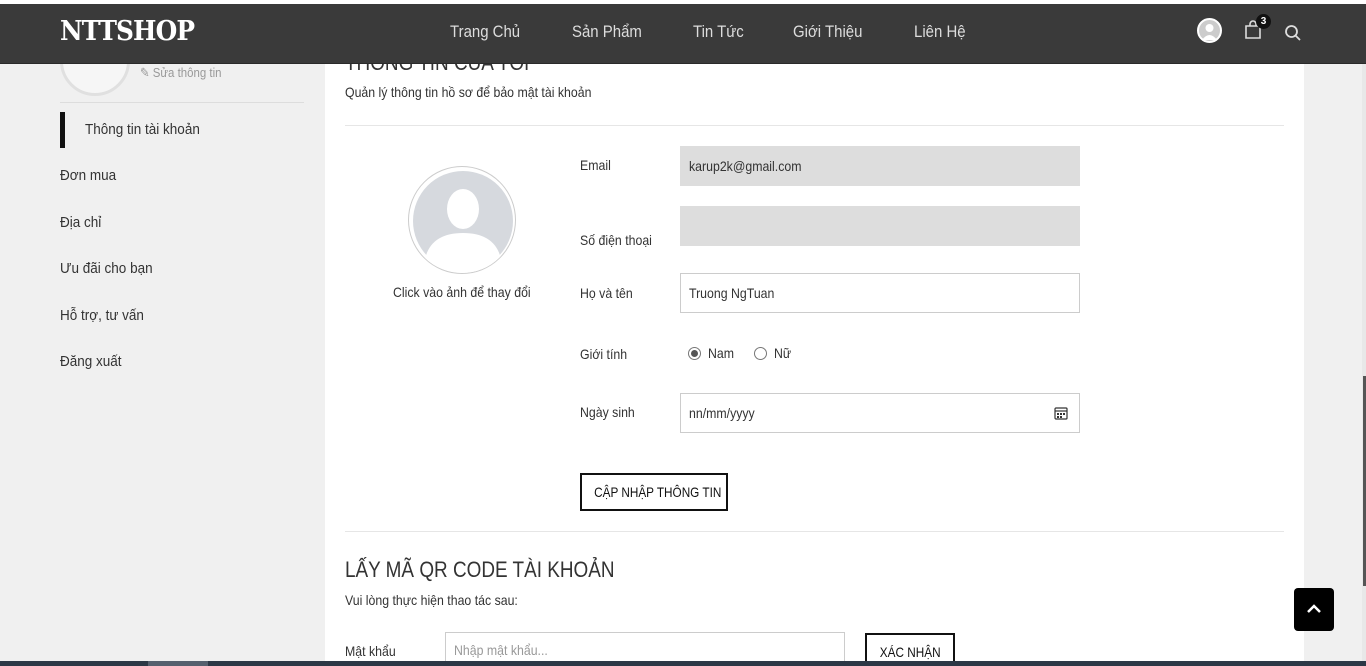 Image resolution: width=1366 pixels, height=666 pixels. Describe the element at coordinates (178, 663) in the screenshot. I see `taskbar-segment` at that location.